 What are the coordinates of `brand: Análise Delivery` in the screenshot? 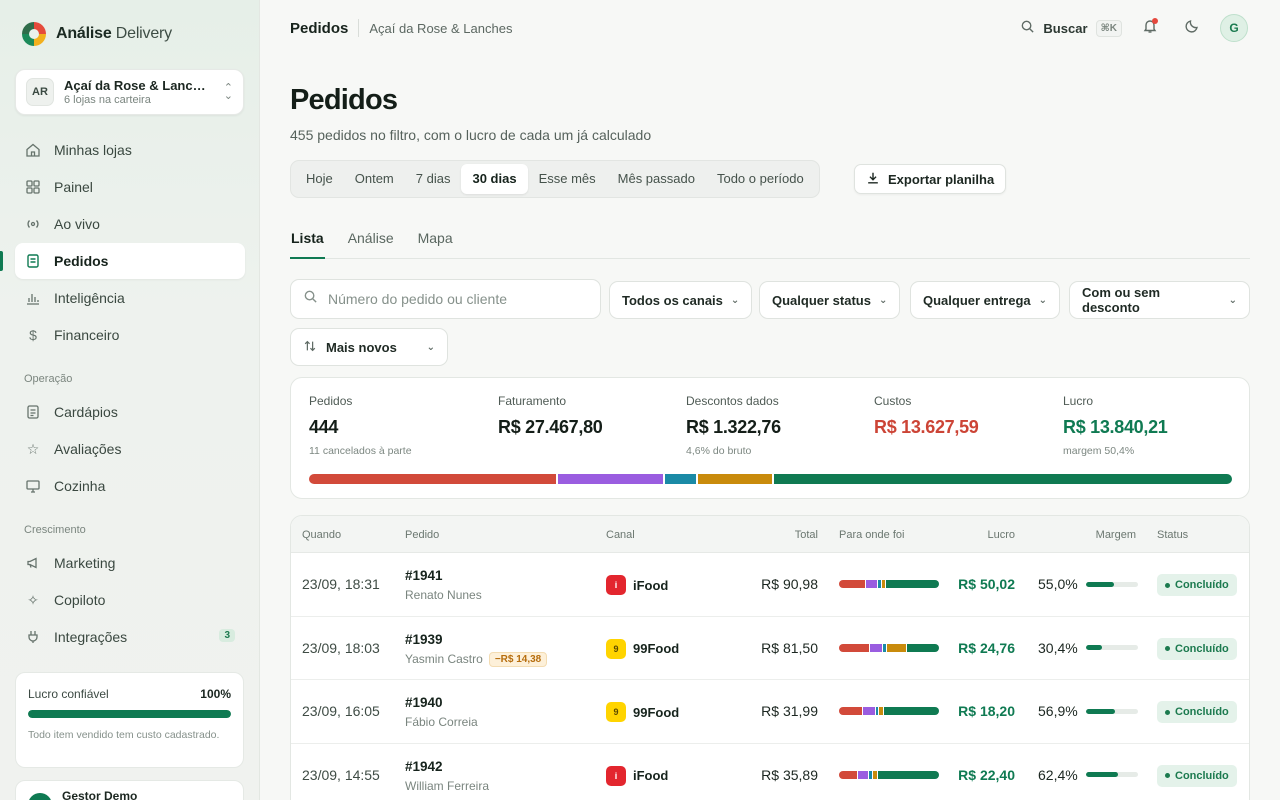 It's located at (97, 34).